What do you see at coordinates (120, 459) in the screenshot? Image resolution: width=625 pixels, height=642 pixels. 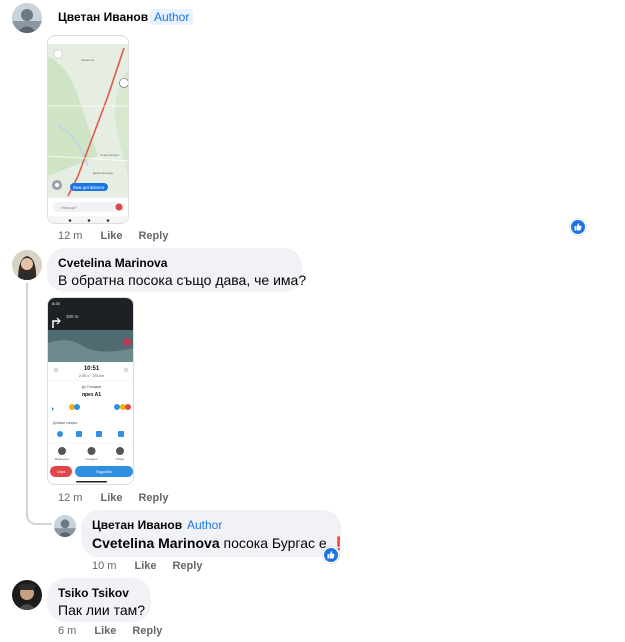 I see `nav-bottom-label: Обзор` at bounding box center [120, 459].